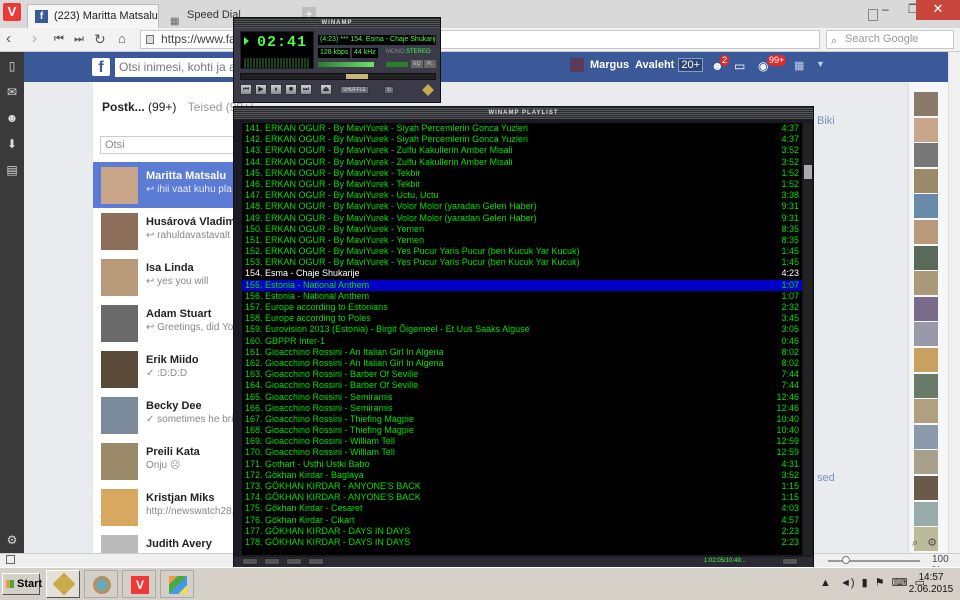  I want to click on zoom-slider-handle, so click(846, 560).